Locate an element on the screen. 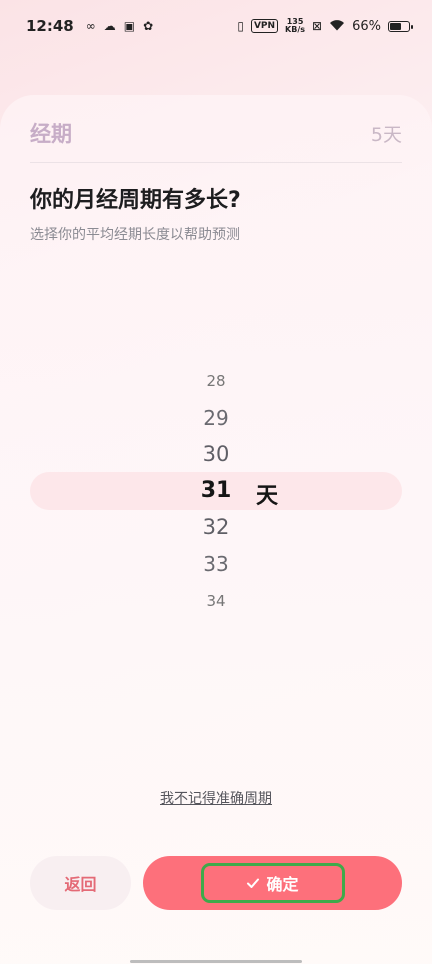 Image resolution: width=432 pixels, height=964 pixels. status-right: ▯ VPN 135 KB/s ⊠ 66% is located at coordinates (325, 26).